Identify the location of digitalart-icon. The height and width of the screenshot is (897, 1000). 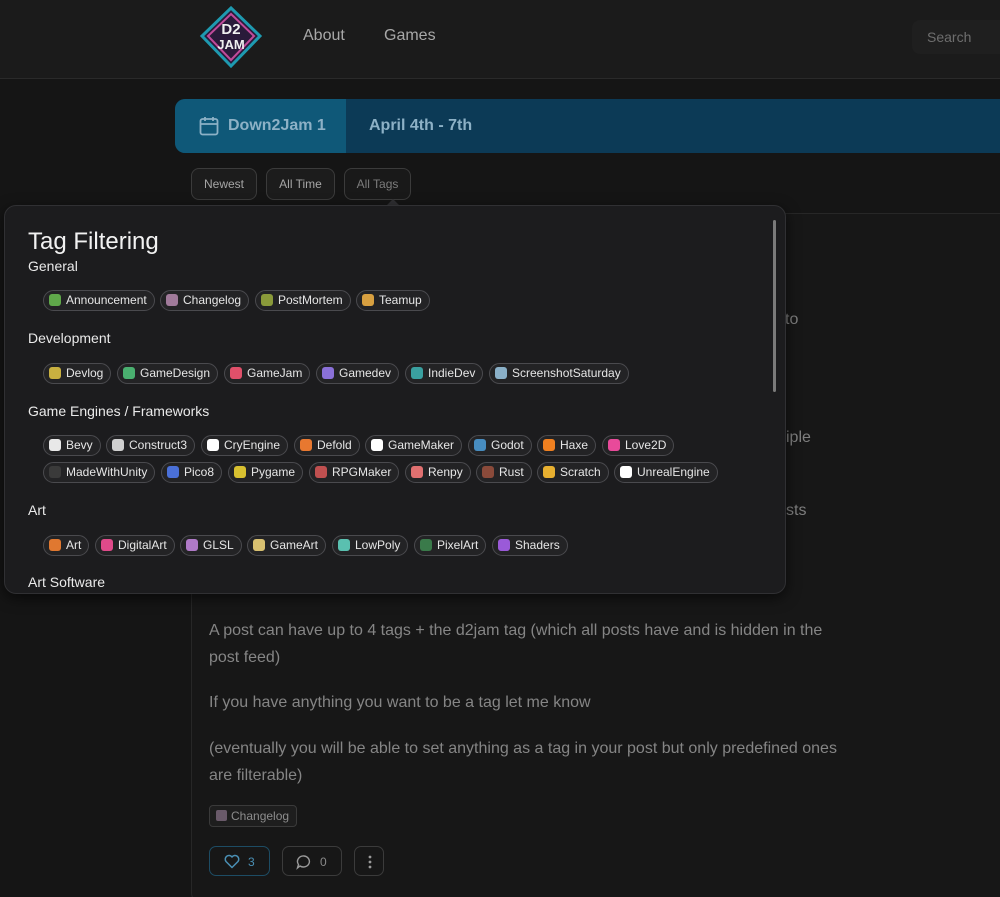
(107, 545).